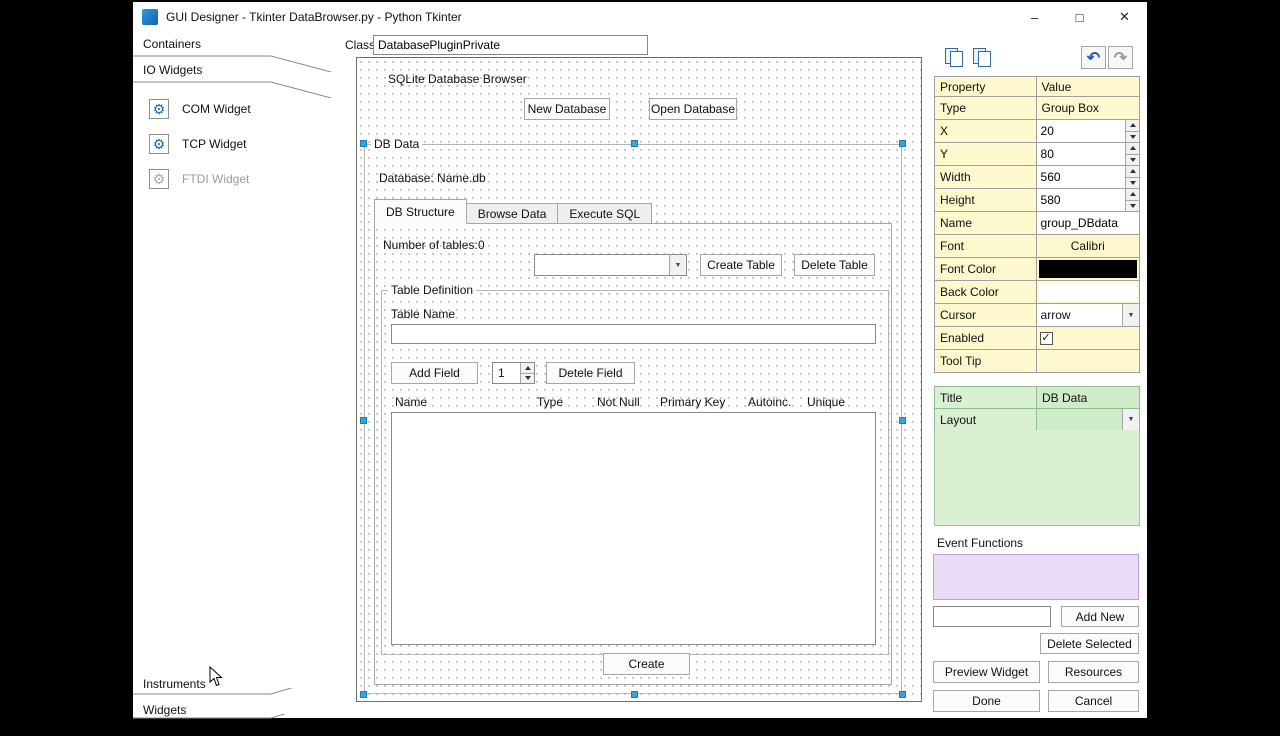  Describe the element at coordinates (741, 265) in the screenshot. I see `create-table-button: Create Table` at that location.